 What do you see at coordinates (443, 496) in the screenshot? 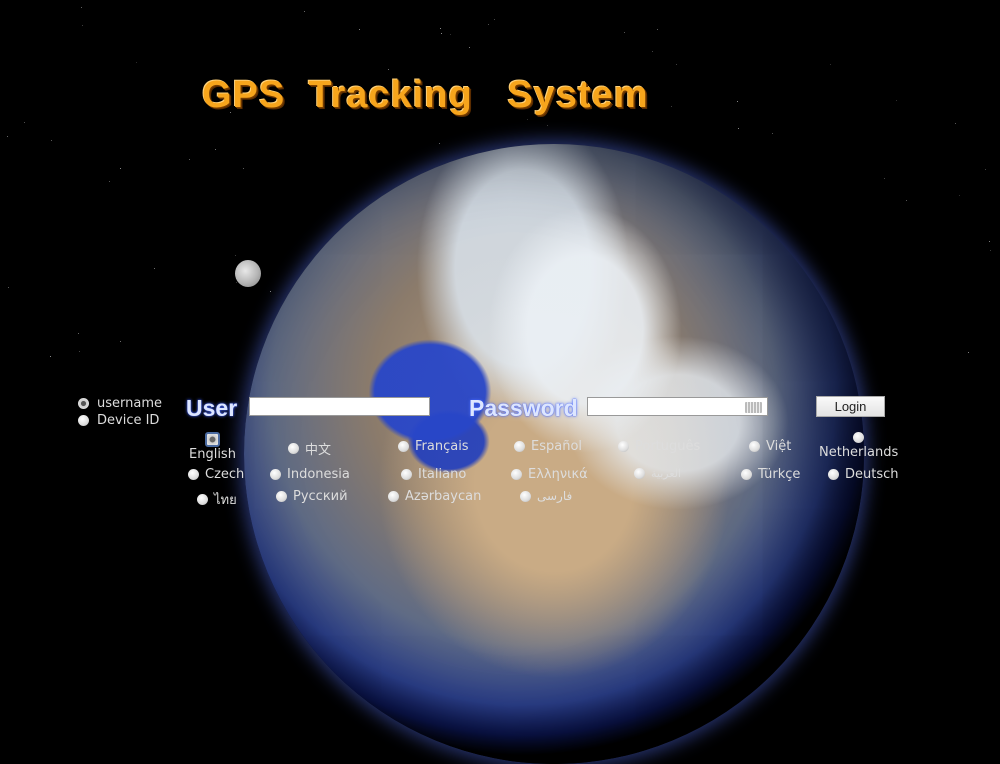
I see `lang-label: Azərbaycan` at bounding box center [443, 496].